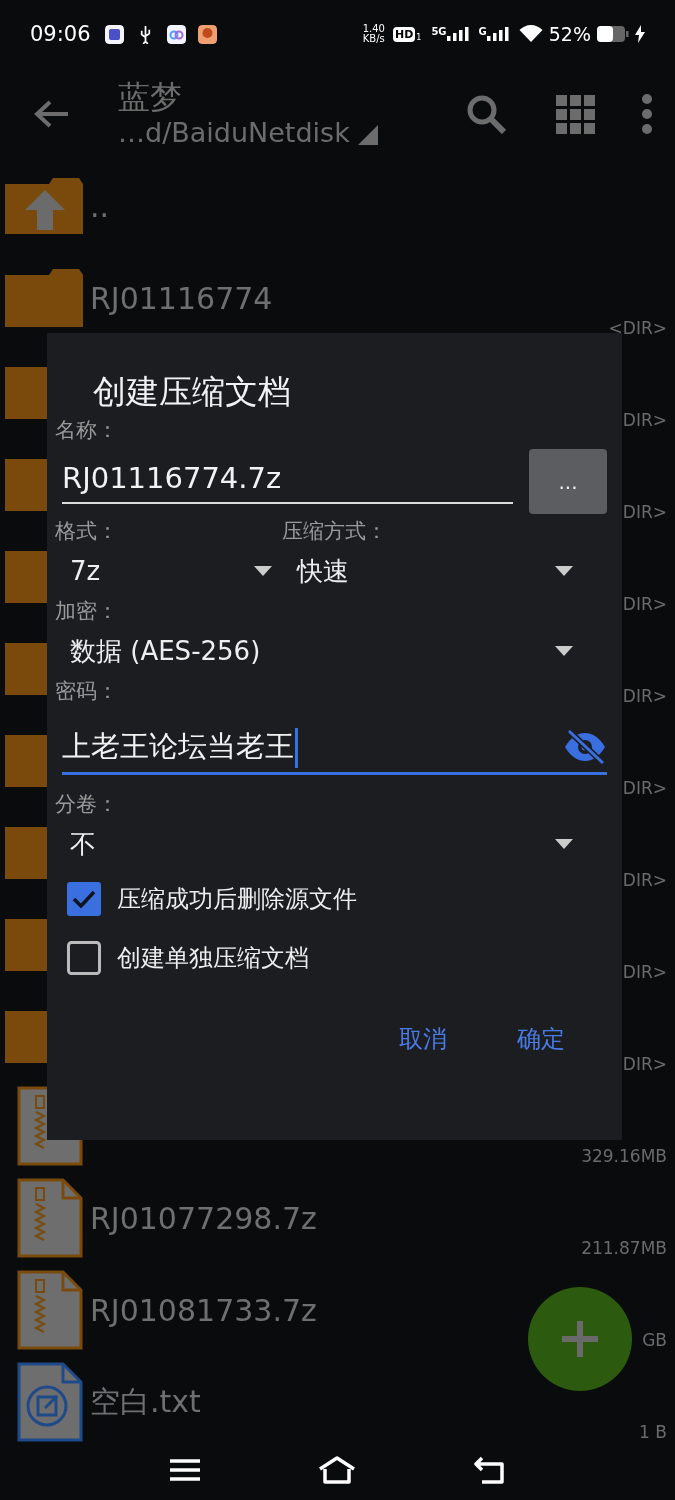 The height and width of the screenshot is (1500, 675). Describe the element at coordinates (613, 34) in the screenshot. I see `battery-icon` at that location.